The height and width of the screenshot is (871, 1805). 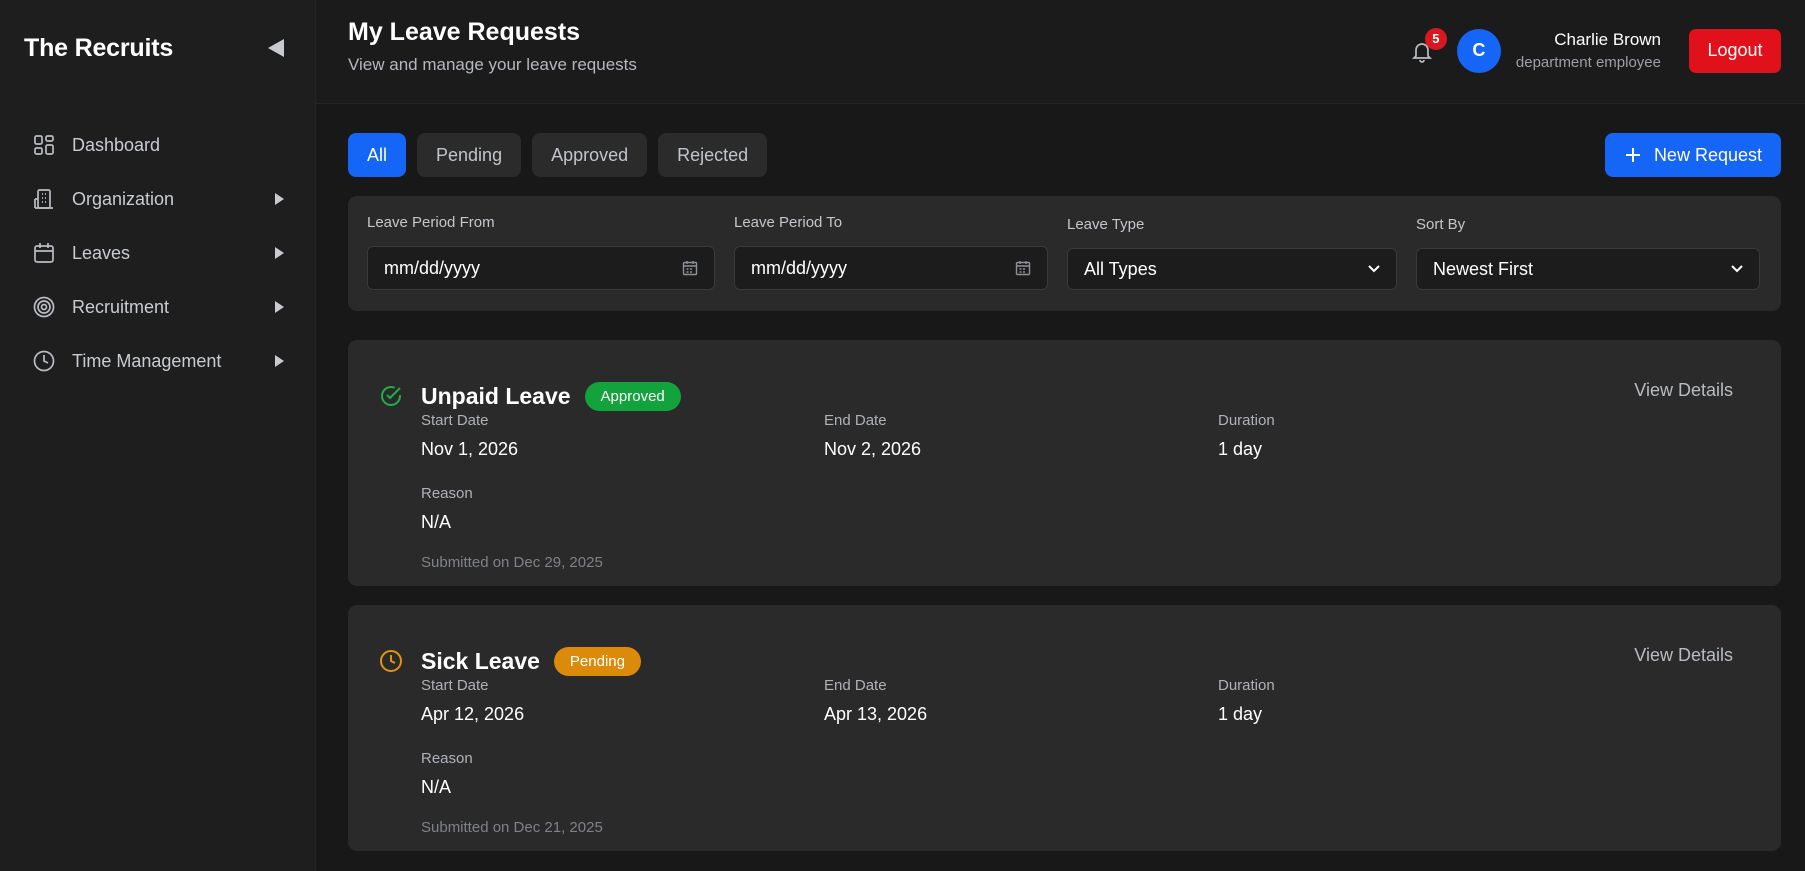 I want to click on brand-logo-text: The Recruits, so click(x=99, y=47).